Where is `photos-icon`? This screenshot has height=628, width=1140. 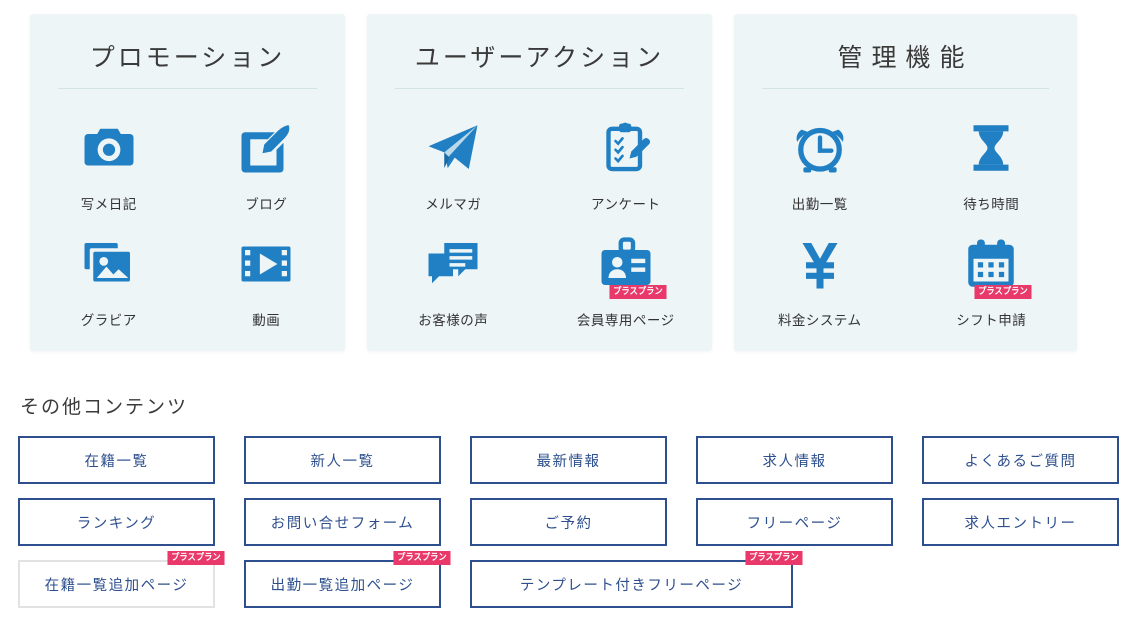
photos-icon is located at coordinates (109, 264).